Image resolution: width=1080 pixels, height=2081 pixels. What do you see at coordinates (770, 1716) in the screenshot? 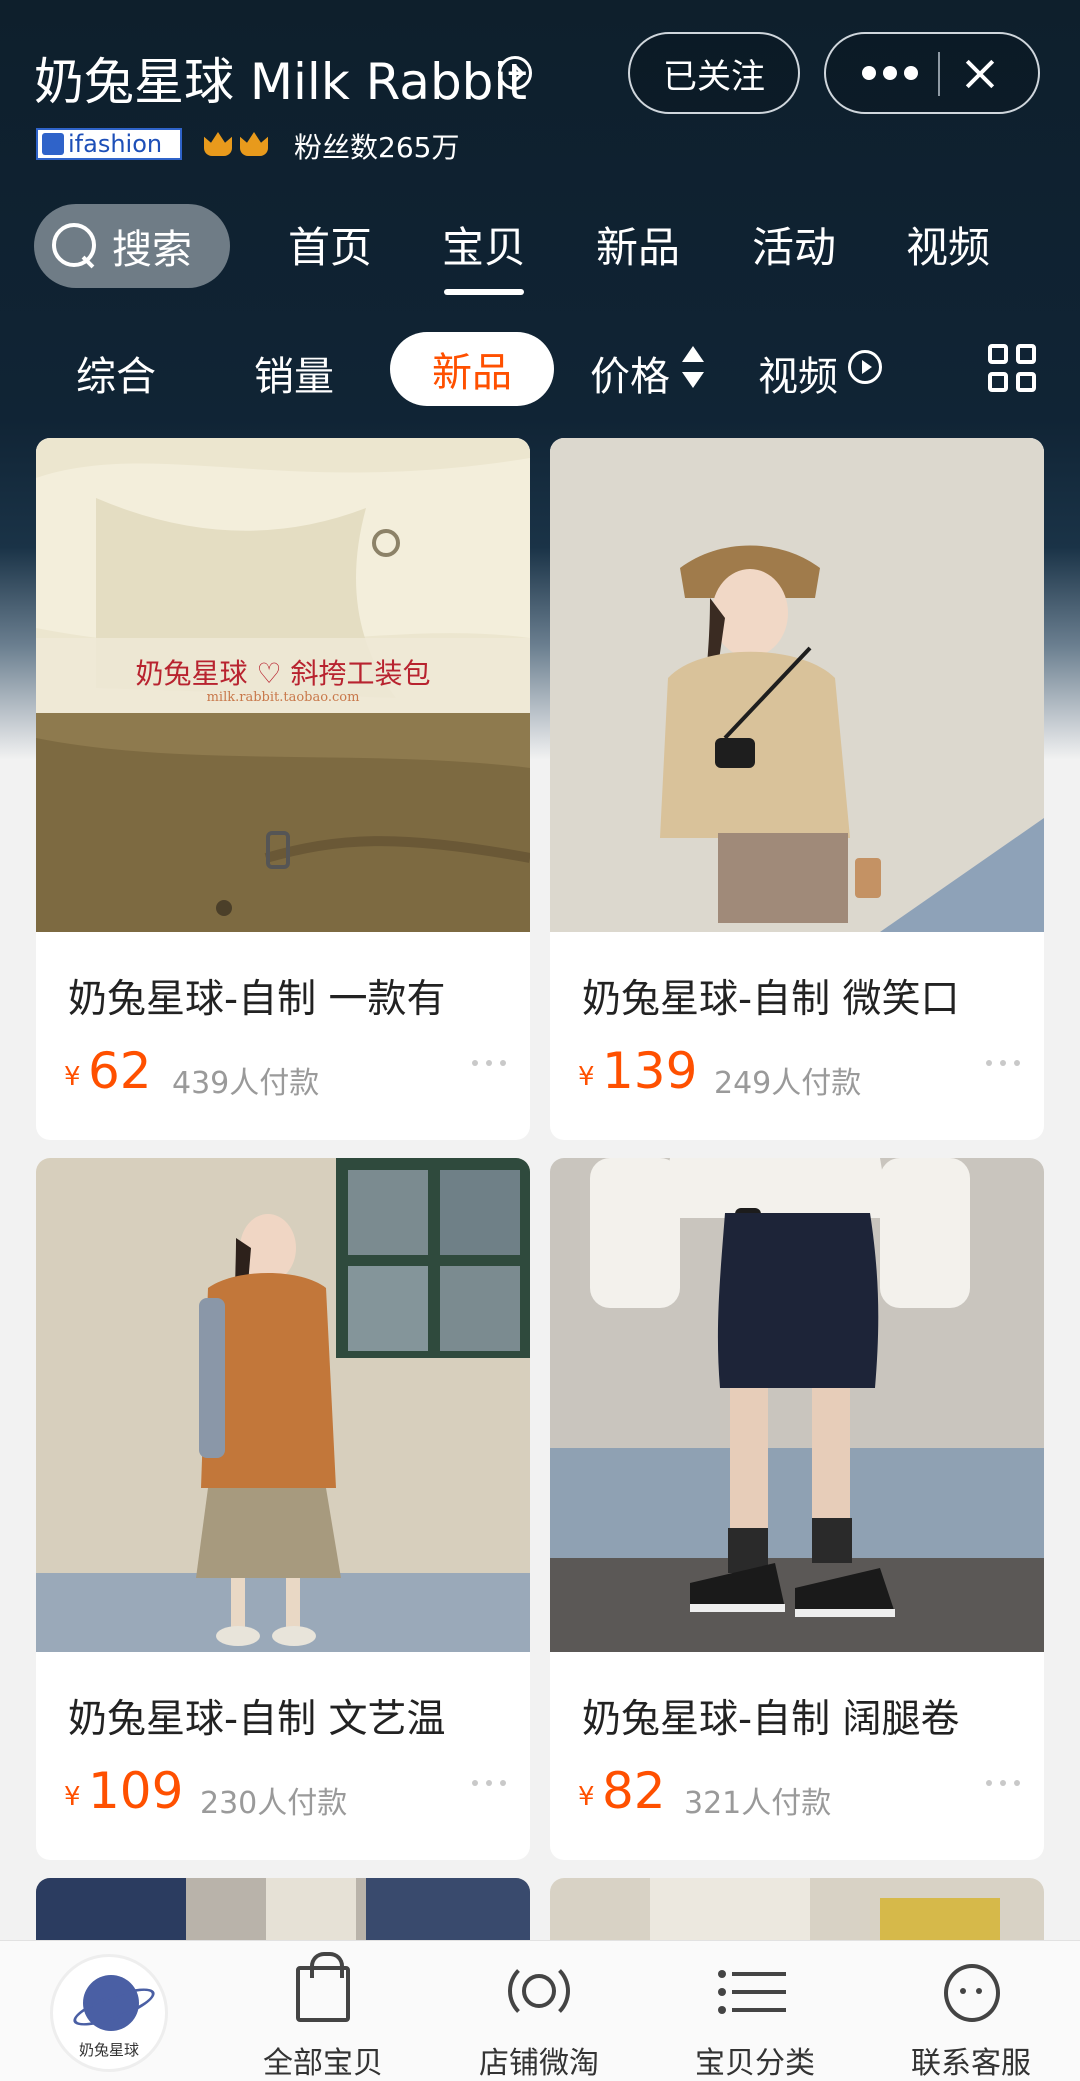
I see `product-title: 奶兔星球-自制 阔腿卷` at bounding box center [770, 1716].